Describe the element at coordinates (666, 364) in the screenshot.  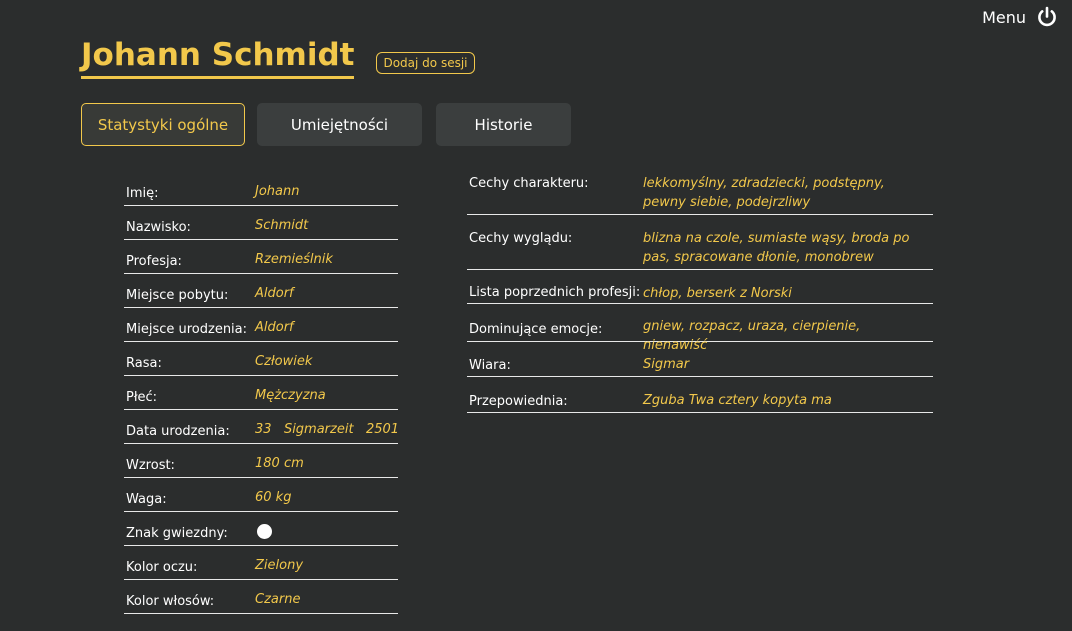
I see `trait-value: Sigmar` at that location.